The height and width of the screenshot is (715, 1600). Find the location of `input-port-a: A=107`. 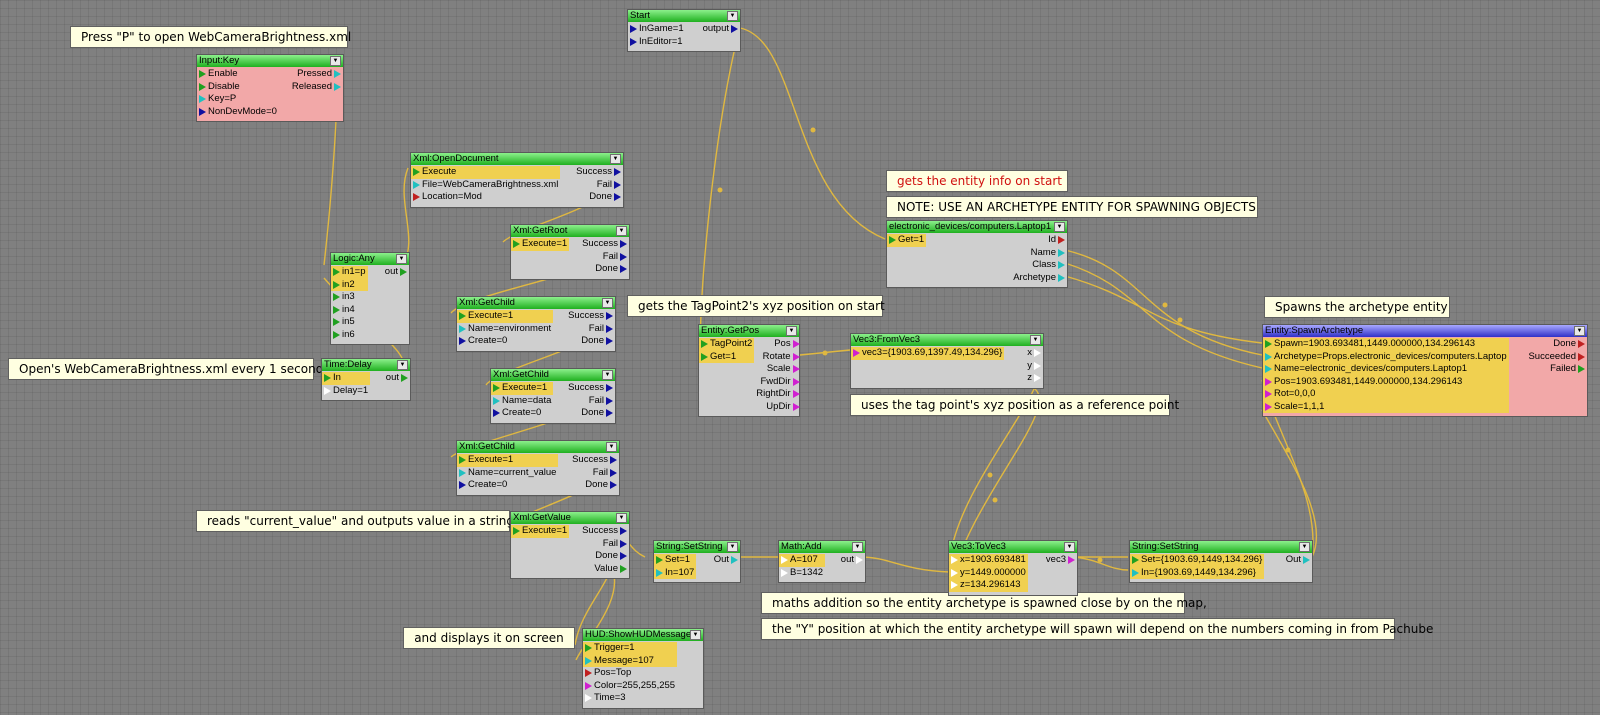

input-port-a: A=107 is located at coordinates (802, 560).